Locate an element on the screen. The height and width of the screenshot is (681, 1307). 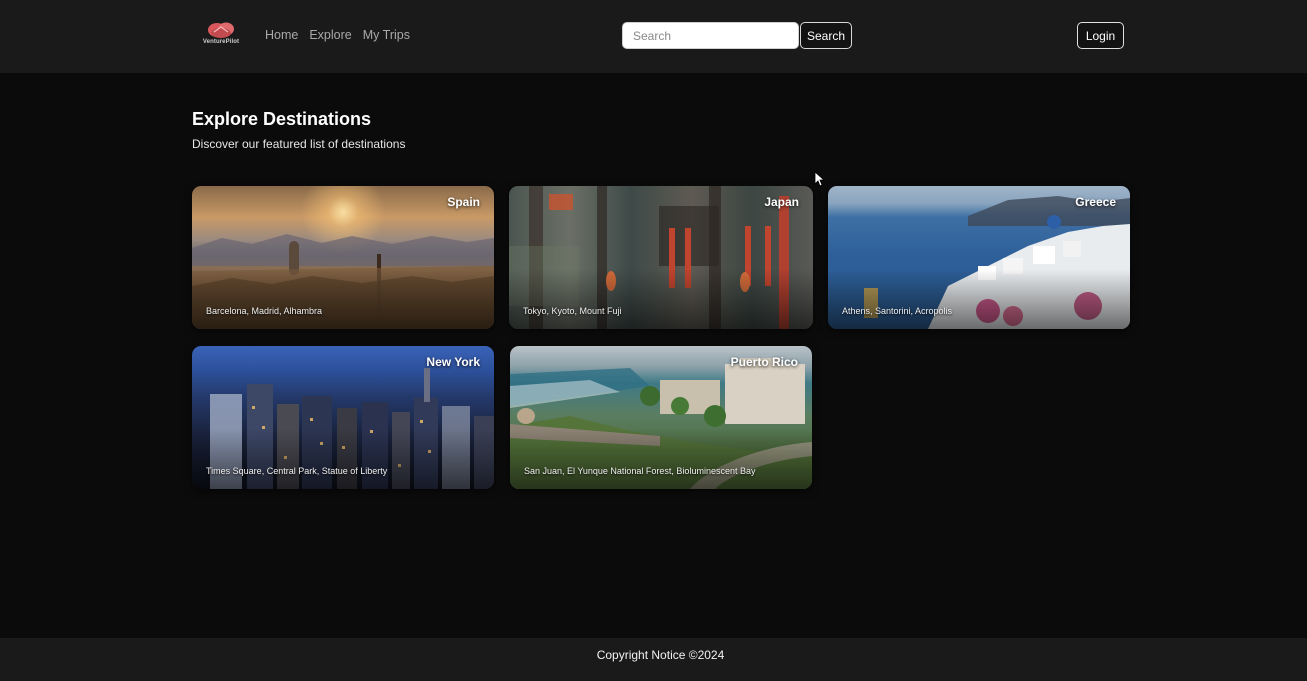
login-button: Login is located at coordinates (1100, 35).